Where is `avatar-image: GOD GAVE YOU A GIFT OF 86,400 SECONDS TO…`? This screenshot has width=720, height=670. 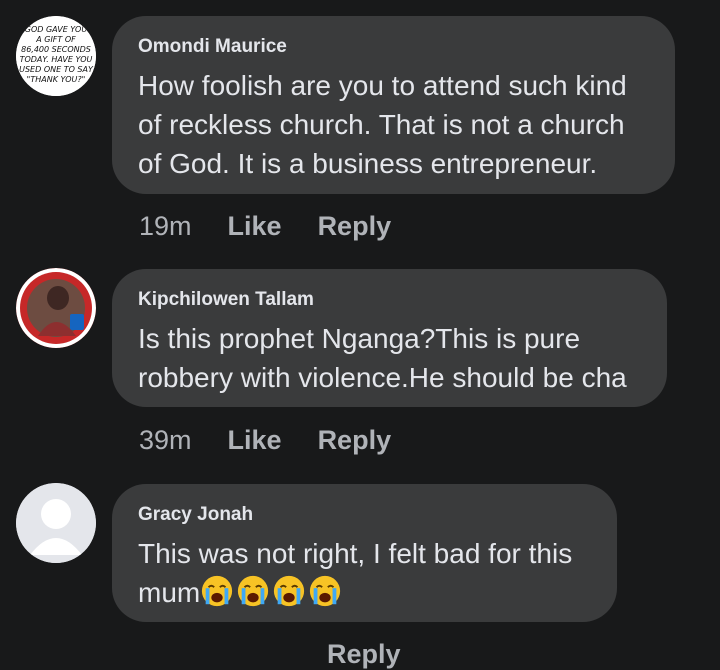 avatar-image: GOD GAVE YOU A GIFT OF 86,400 SECONDS TO… is located at coordinates (56, 56).